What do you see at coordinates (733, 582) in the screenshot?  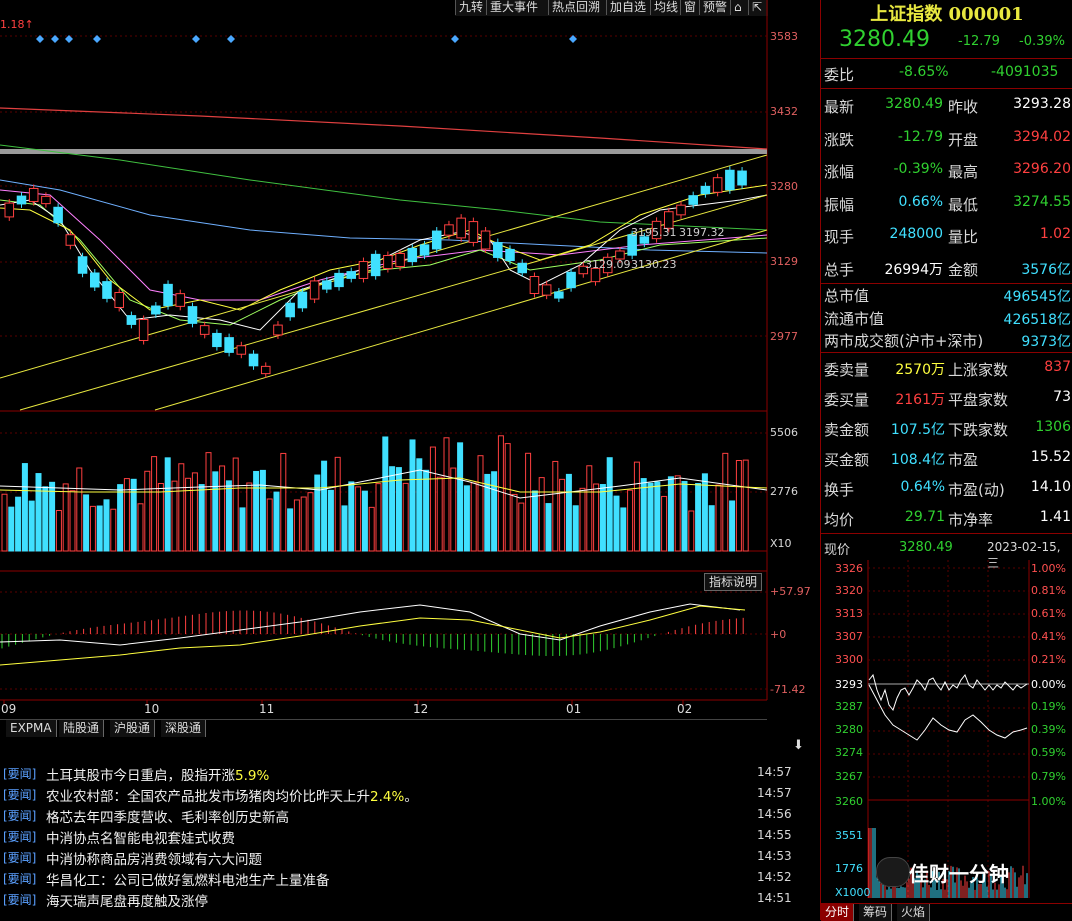 I see `indicator-help-button: 指标说明` at bounding box center [733, 582].